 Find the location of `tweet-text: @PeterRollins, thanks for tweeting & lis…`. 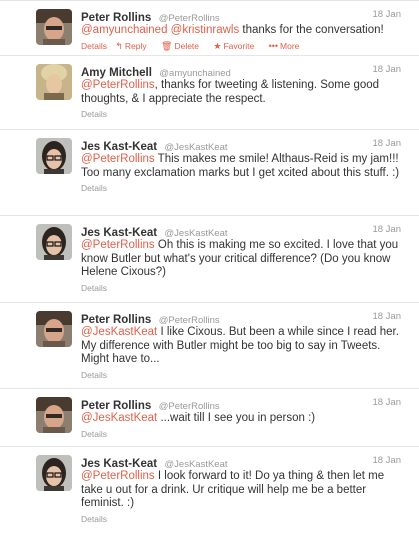

tweet-text: @PeterRollins, thanks for tweeting & lis… is located at coordinates (241, 92).